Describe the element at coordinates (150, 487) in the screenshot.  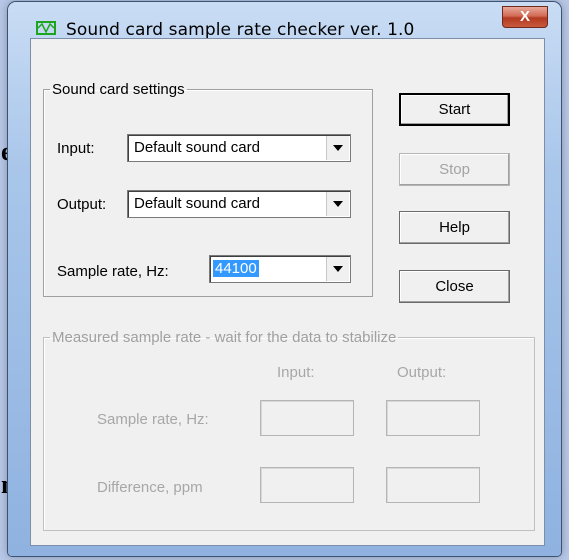
I see `difference-ppm-label: Difference, ppm` at that location.